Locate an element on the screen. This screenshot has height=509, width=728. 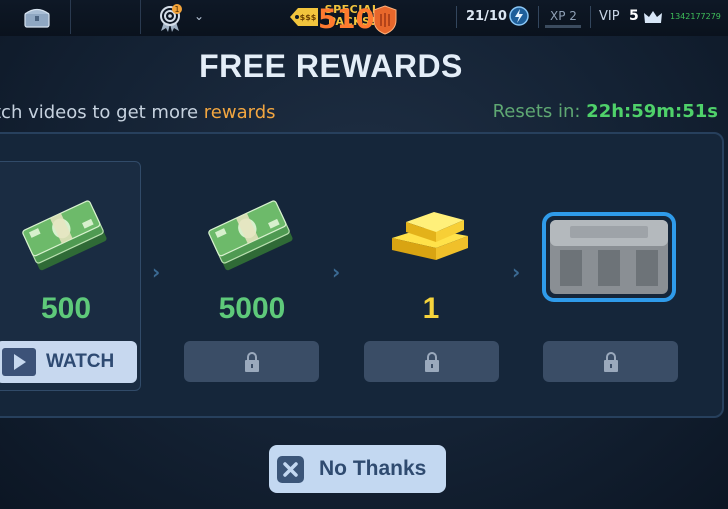
crown-icon is located at coordinates (653, 17).